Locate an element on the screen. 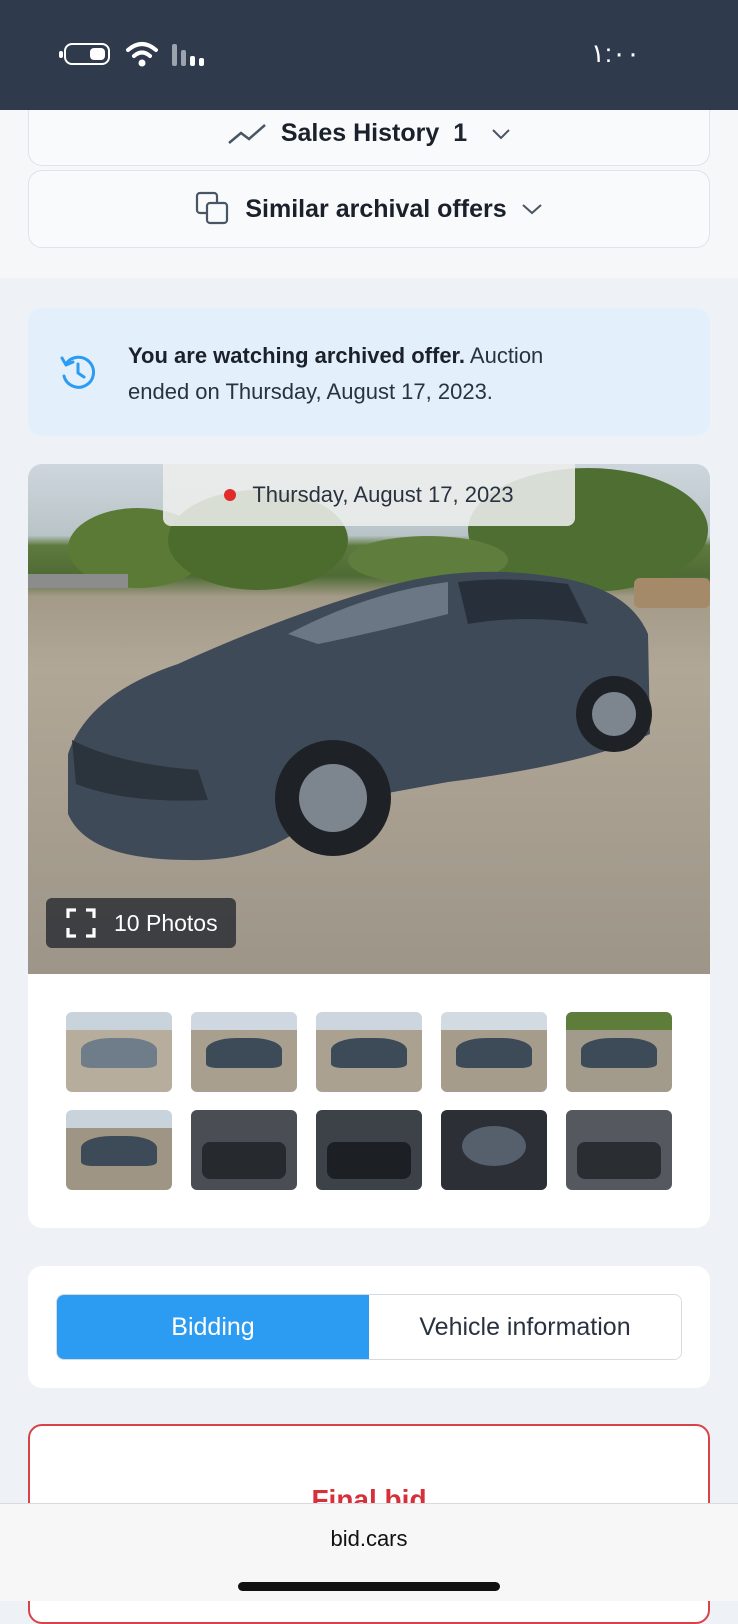  browser-address-bar: bid.cars is located at coordinates (369, 1552).